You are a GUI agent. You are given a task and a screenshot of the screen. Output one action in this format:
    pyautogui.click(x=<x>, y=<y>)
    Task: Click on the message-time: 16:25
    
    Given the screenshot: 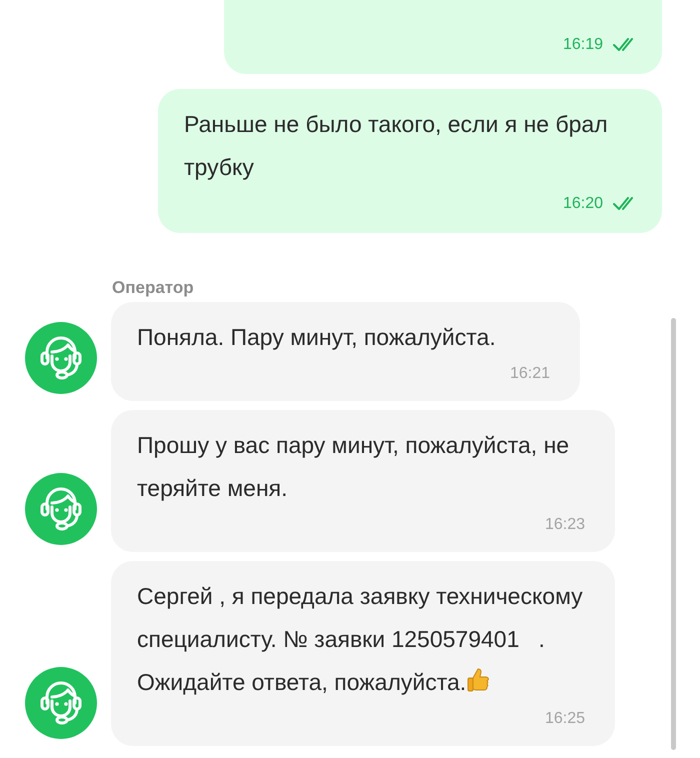 What is the action you would take?
    pyautogui.click(x=564, y=719)
    